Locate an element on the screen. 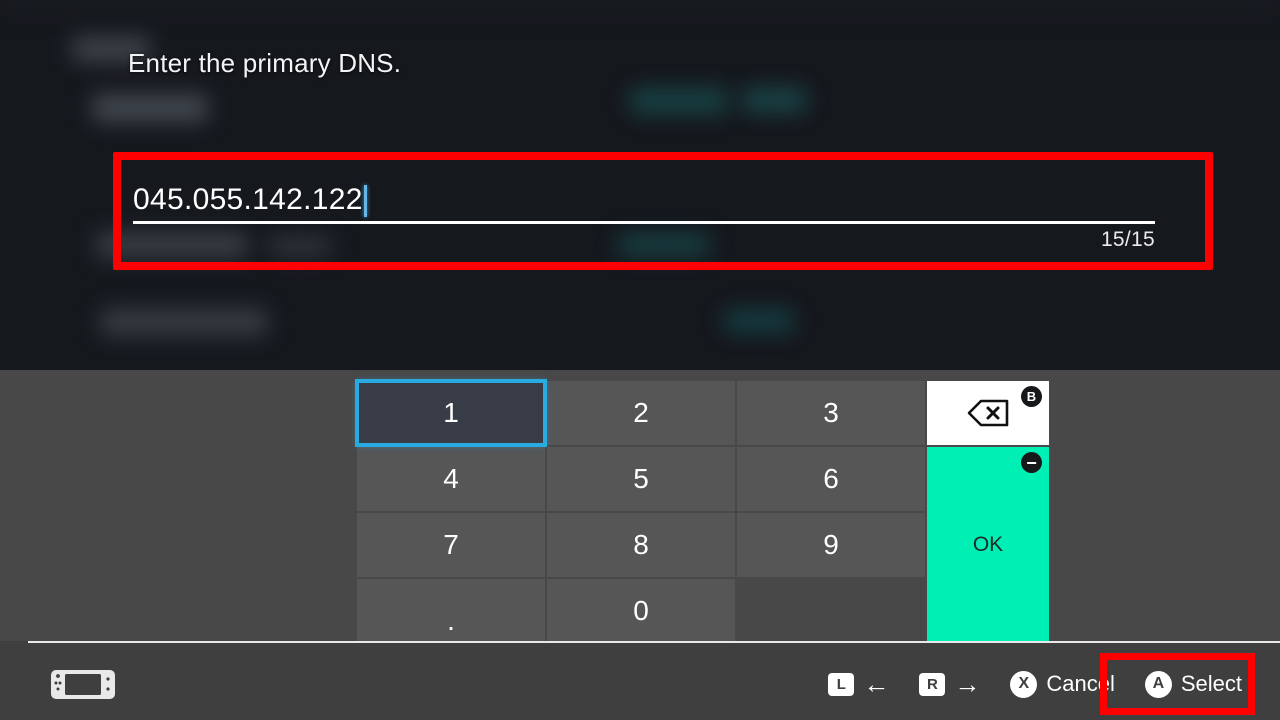 This screenshot has width=1280, height=720. character-counter: 15/15 is located at coordinates (1127, 239).